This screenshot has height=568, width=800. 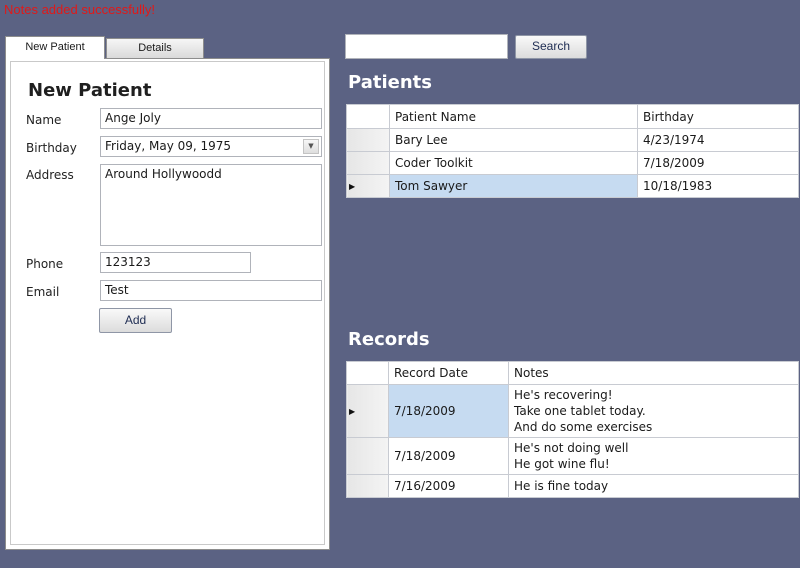 I want to click on column-header-birthday: Birthday, so click(x=718, y=116).